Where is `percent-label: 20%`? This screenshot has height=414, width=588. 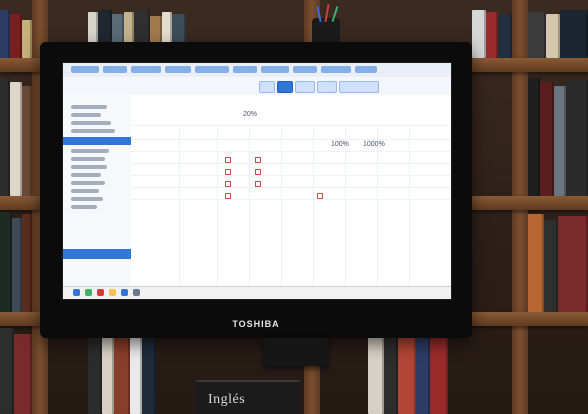 percent-label: 20% is located at coordinates (250, 114).